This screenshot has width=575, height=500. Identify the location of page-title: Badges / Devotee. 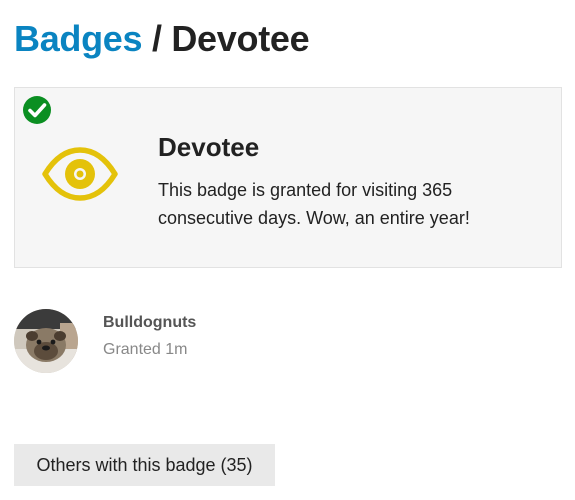
(162, 39).